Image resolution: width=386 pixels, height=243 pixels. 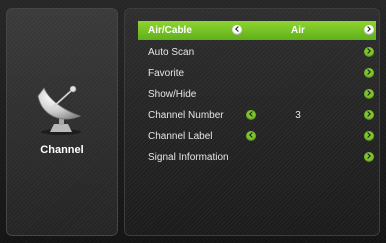 What do you see at coordinates (186, 115) in the screenshot?
I see `menu-item-label: Channel Number` at bounding box center [186, 115].